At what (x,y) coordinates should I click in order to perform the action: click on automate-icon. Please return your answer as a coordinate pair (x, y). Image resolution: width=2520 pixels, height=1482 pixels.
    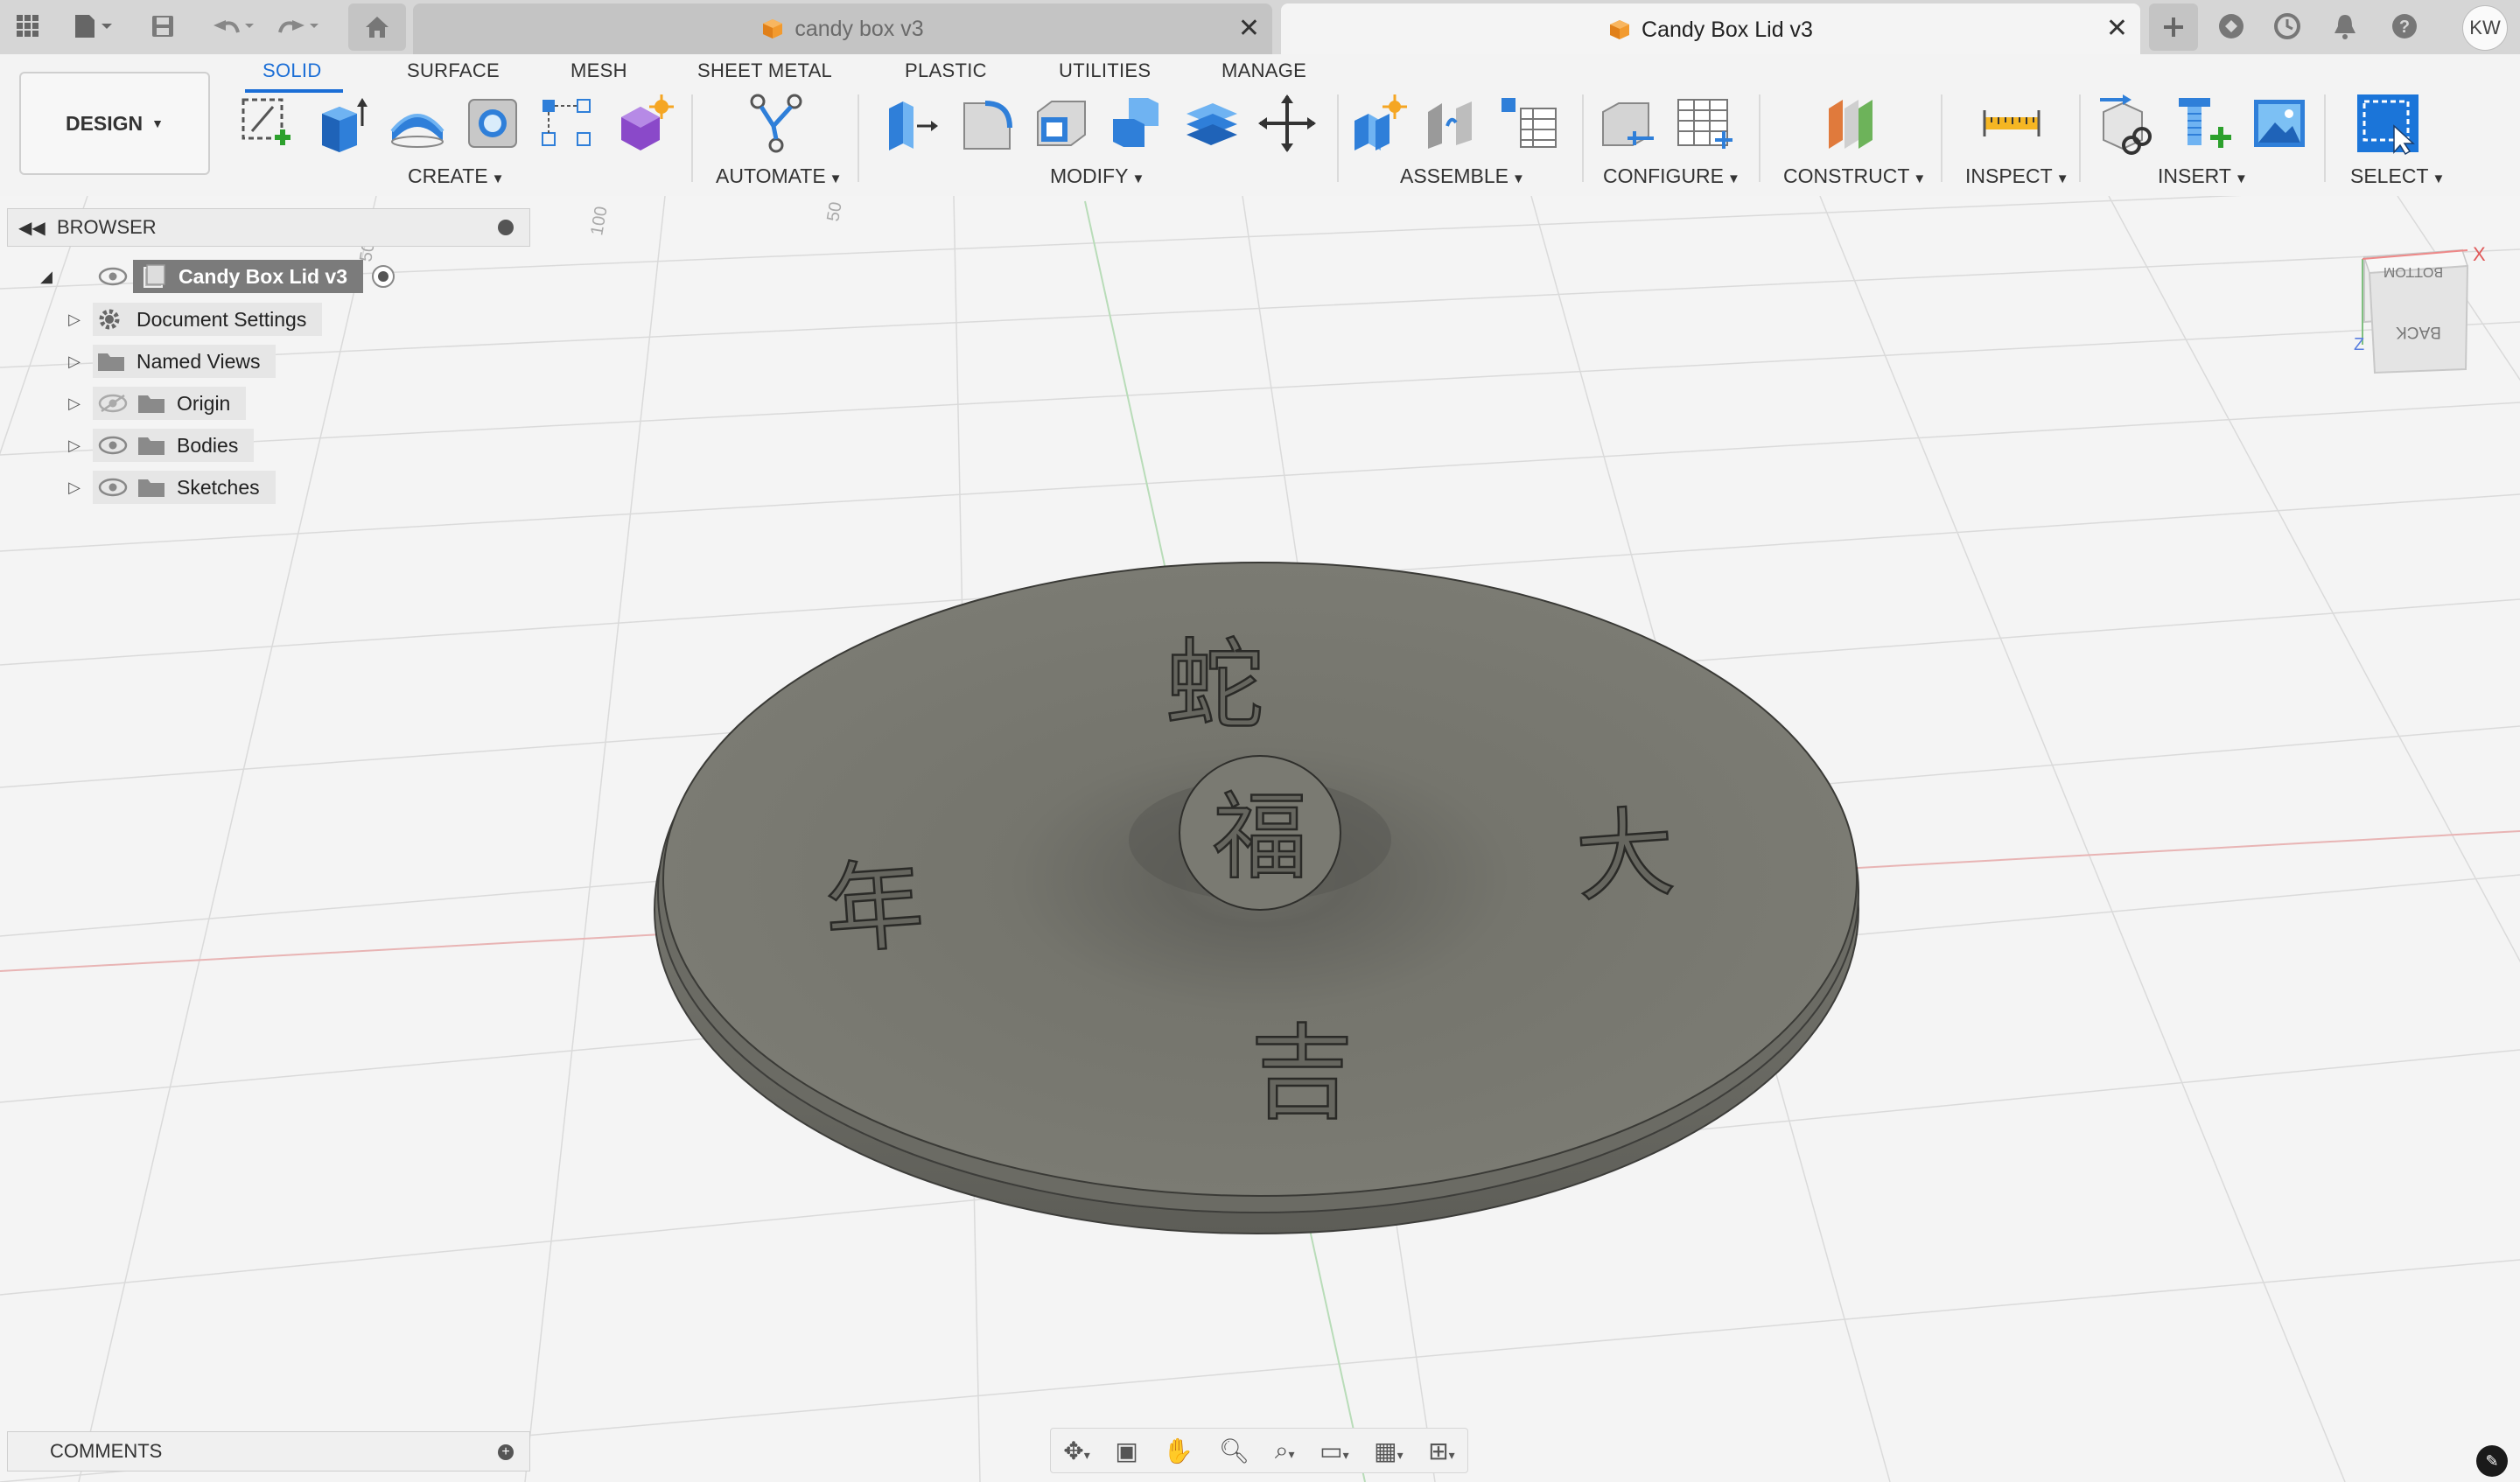
    Looking at the image, I should click on (776, 123).